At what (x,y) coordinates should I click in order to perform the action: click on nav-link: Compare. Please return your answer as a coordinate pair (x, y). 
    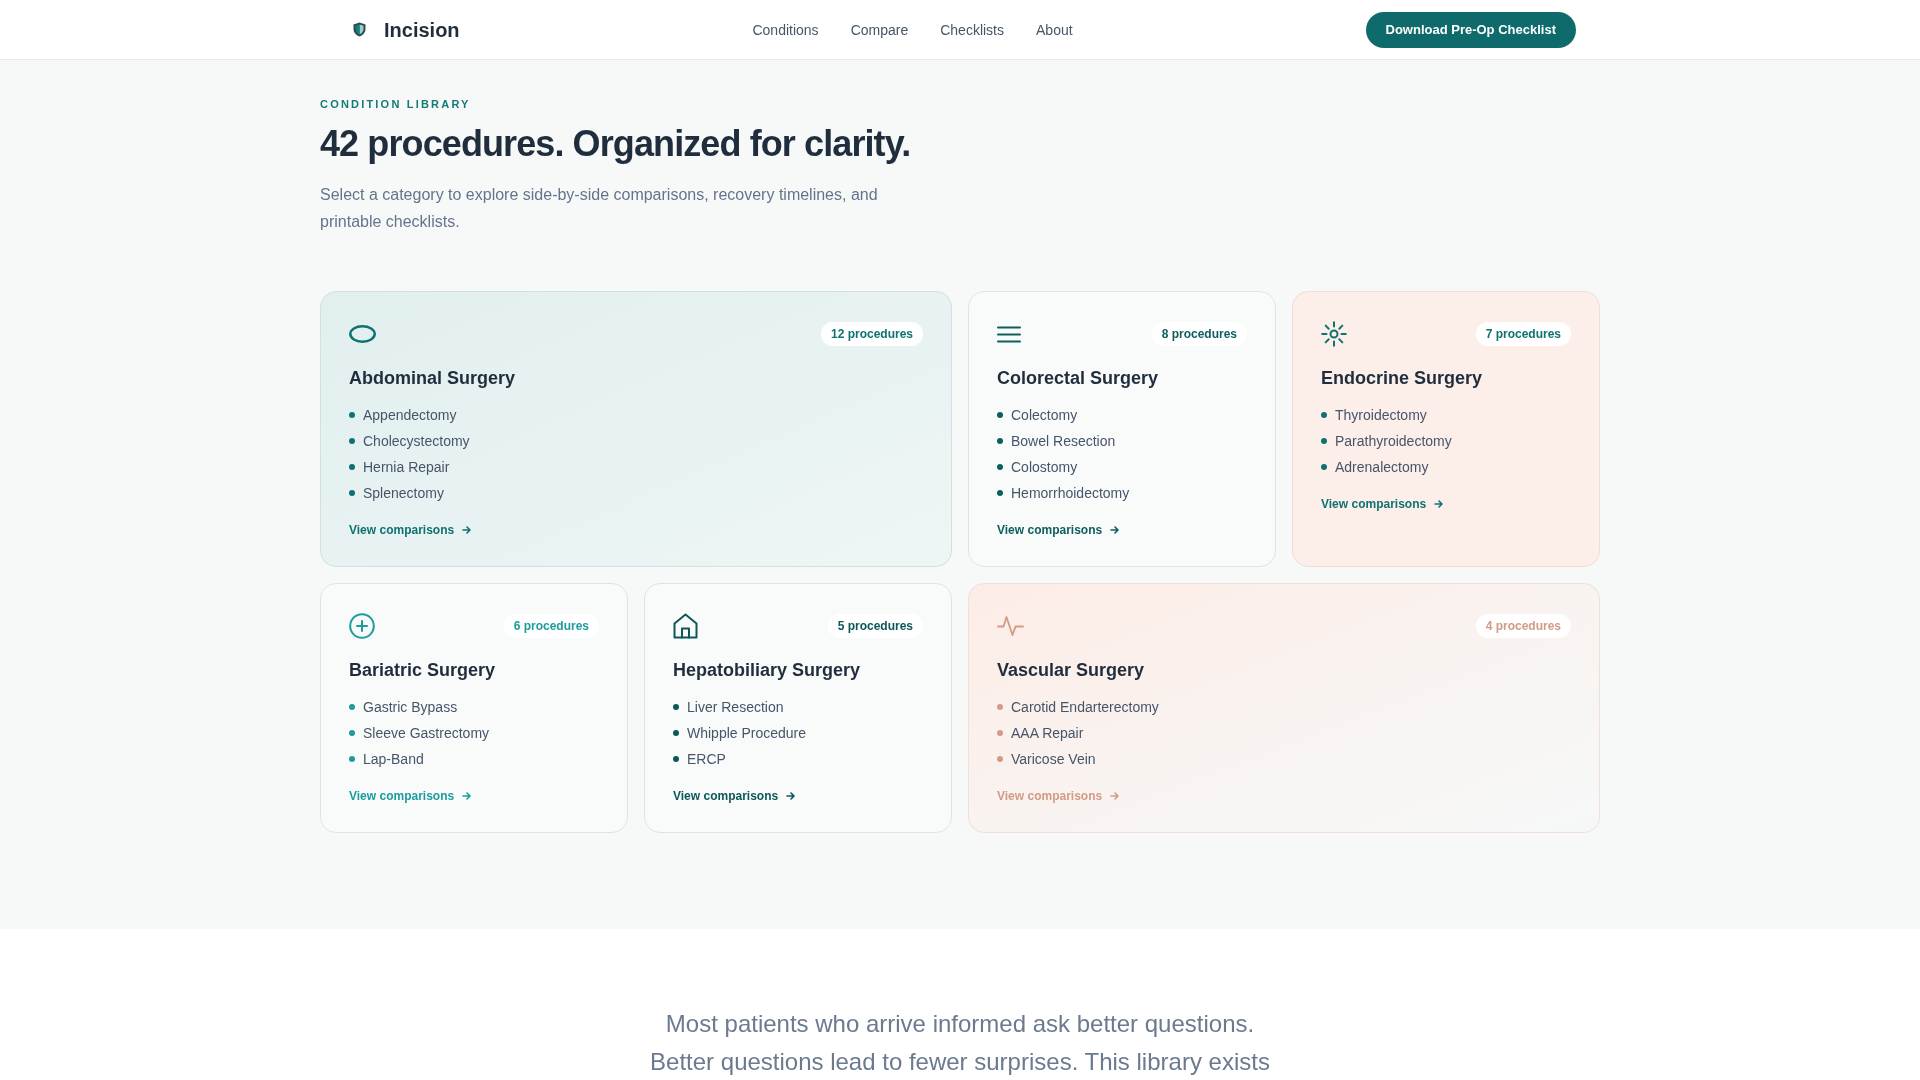
    Looking at the image, I should click on (879, 29).